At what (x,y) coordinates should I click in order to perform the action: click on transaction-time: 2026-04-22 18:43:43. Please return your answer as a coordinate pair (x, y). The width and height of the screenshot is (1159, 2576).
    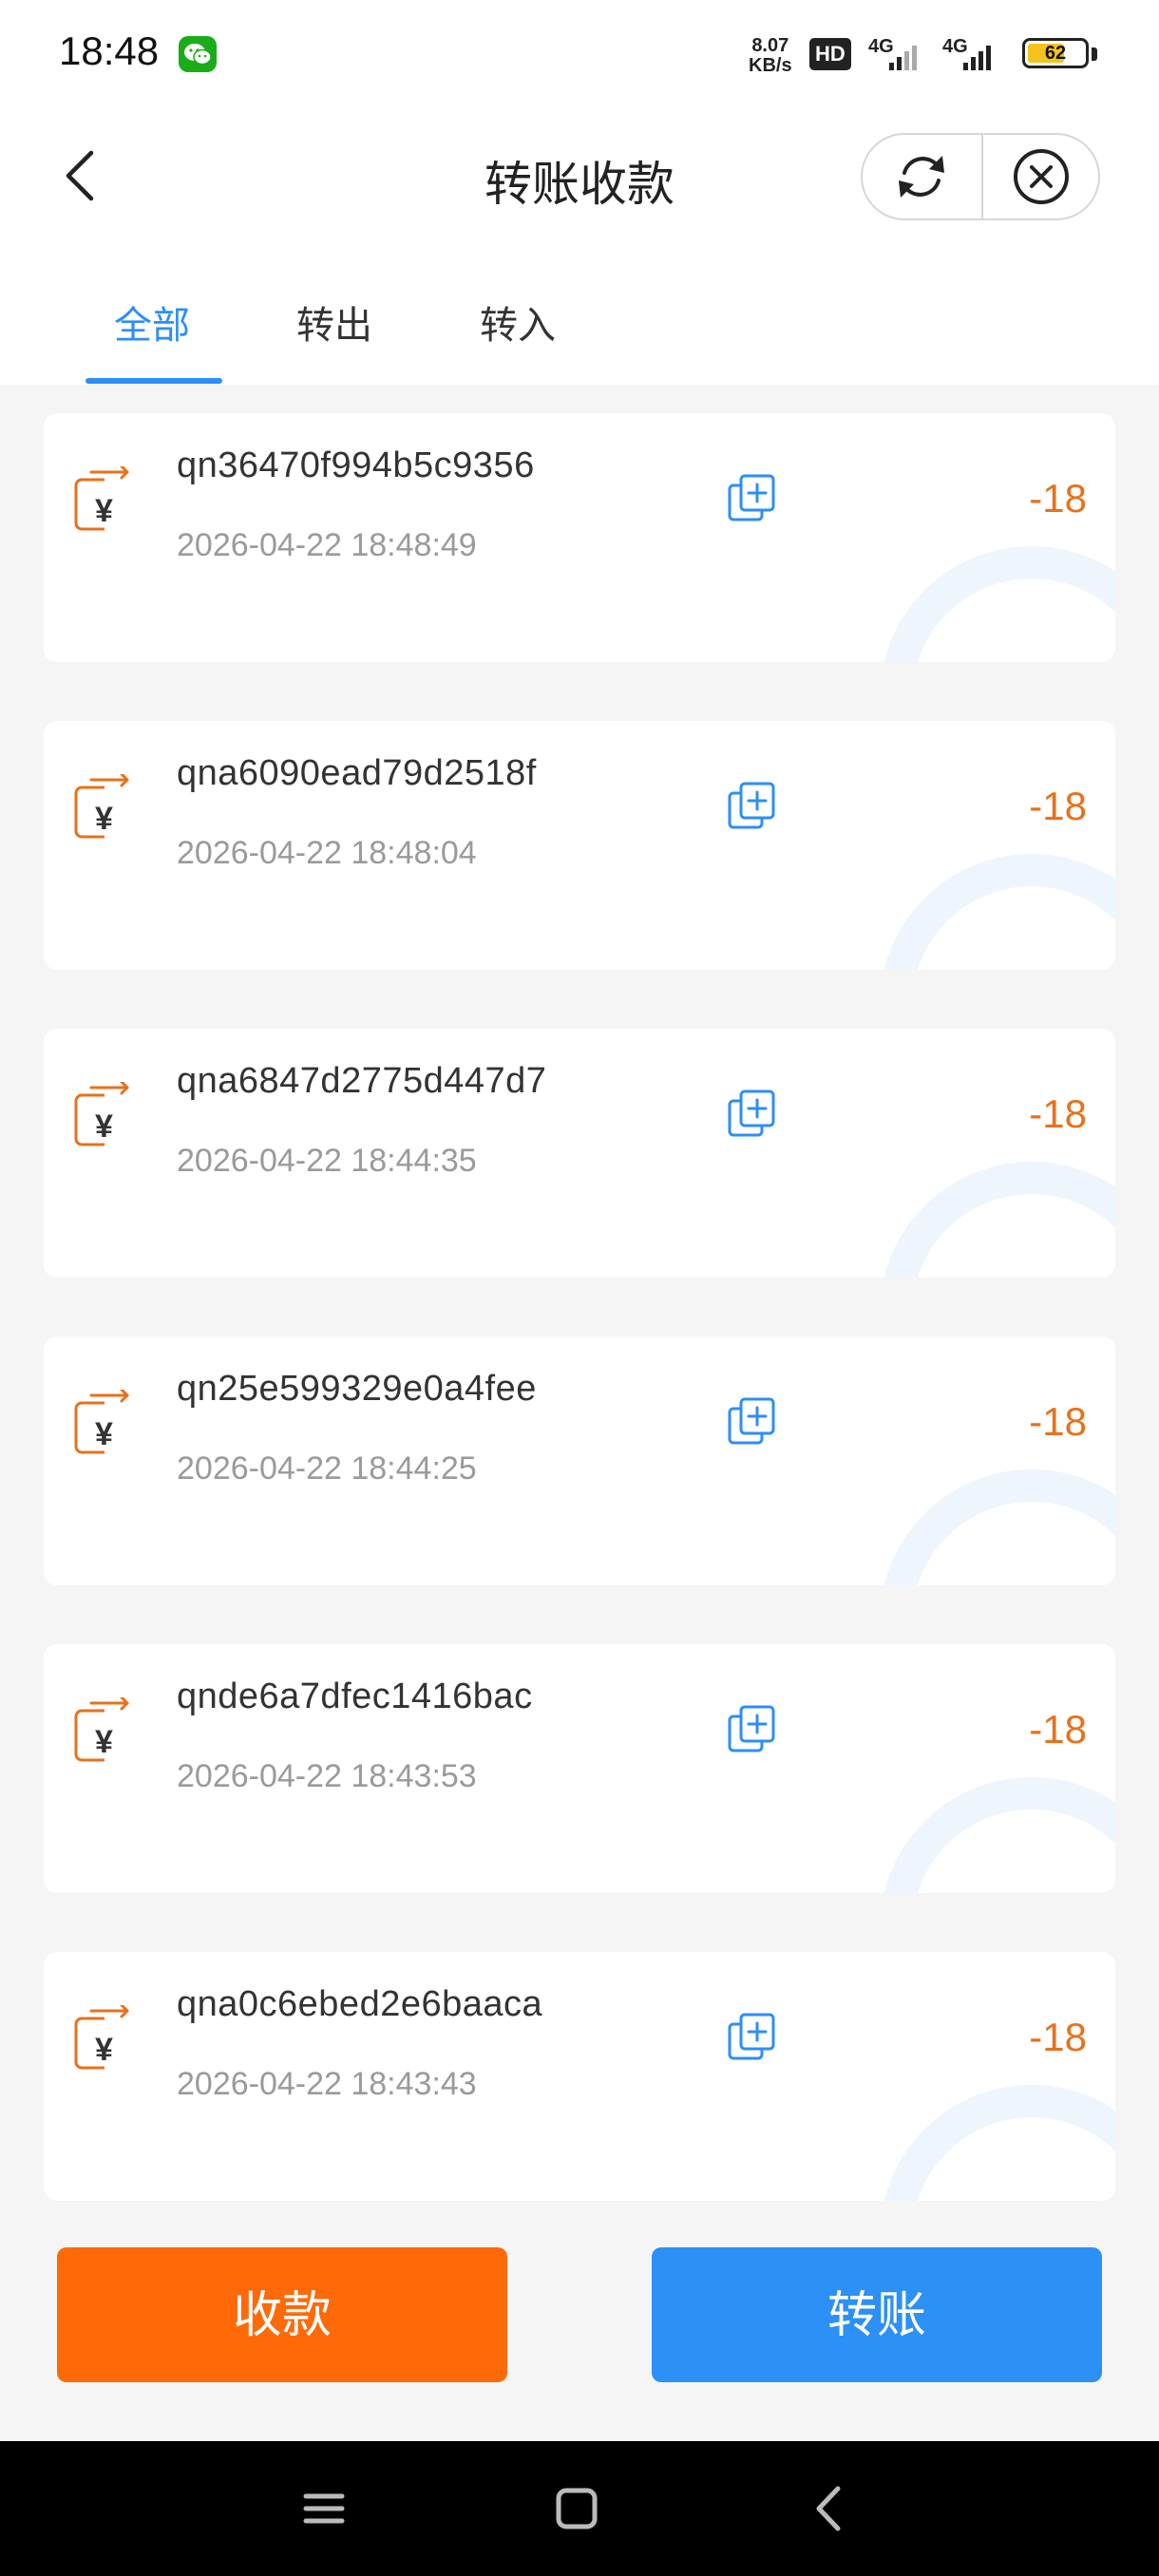
    Looking at the image, I should click on (327, 2084).